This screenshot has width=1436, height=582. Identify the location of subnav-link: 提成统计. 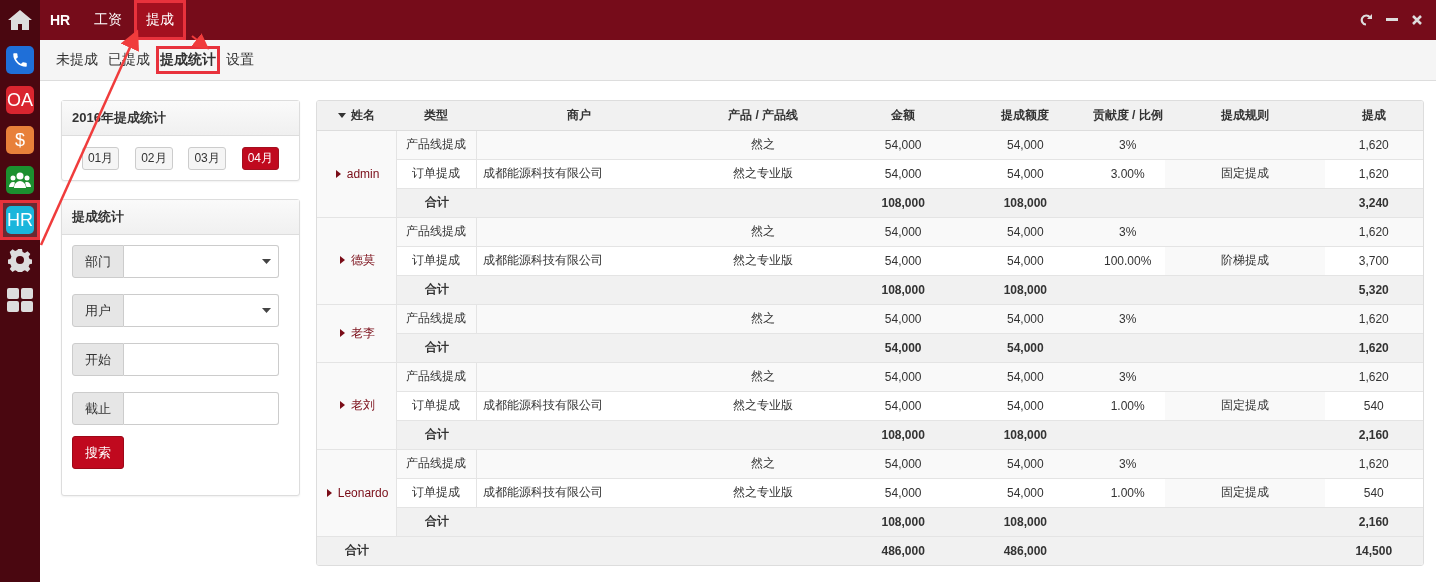
(188, 60).